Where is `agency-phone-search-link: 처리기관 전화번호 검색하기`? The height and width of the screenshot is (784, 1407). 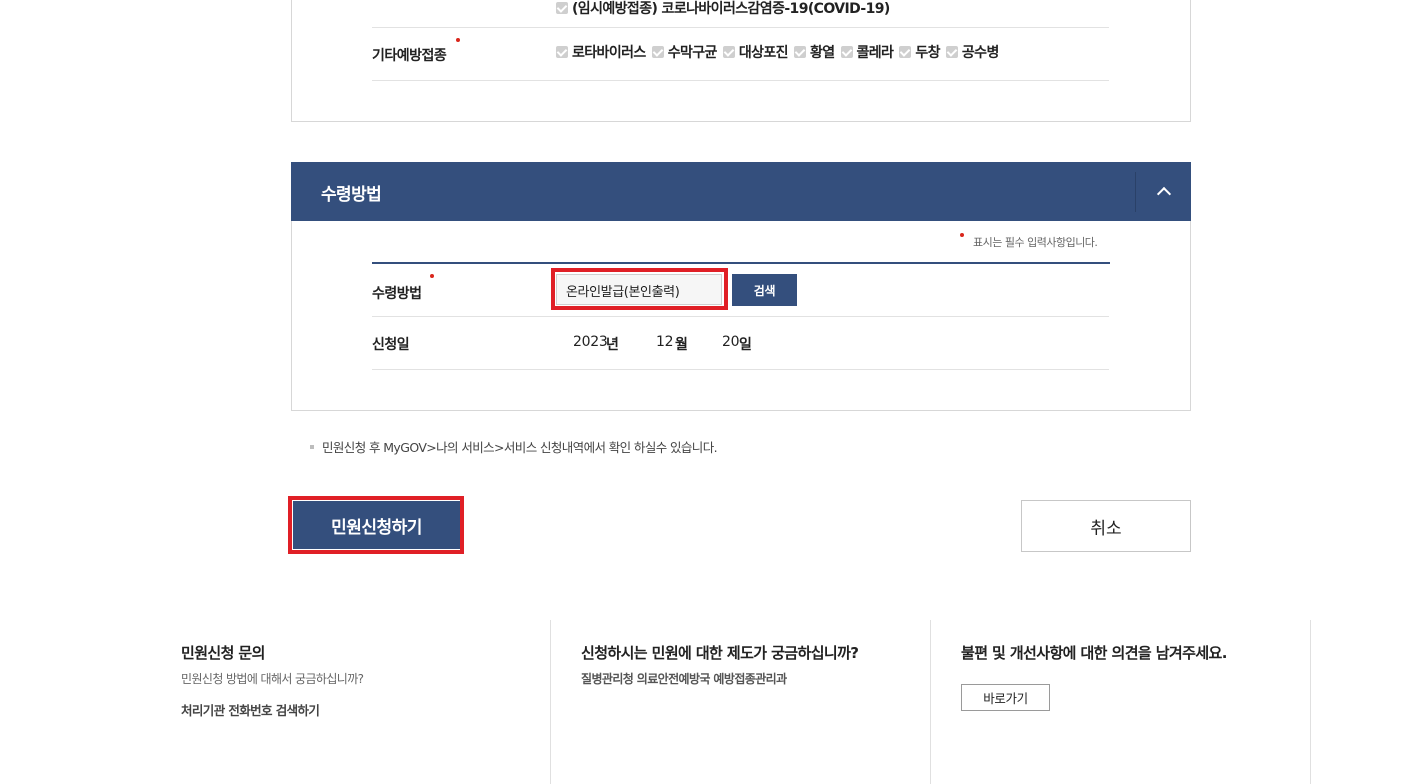
agency-phone-search-link: 처리기관 전화번호 검색하기 is located at coordinates (250, 709).